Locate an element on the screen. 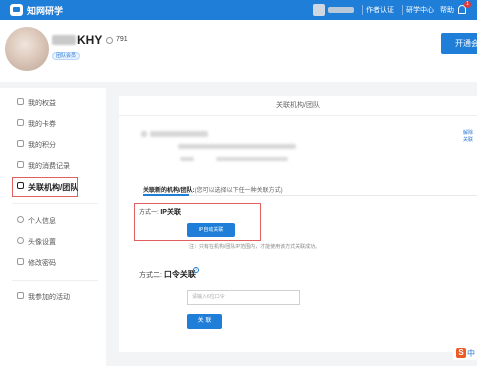 The image size is (477, 366). study-center-link: 研学中心 is located at coordinates (420, 10).